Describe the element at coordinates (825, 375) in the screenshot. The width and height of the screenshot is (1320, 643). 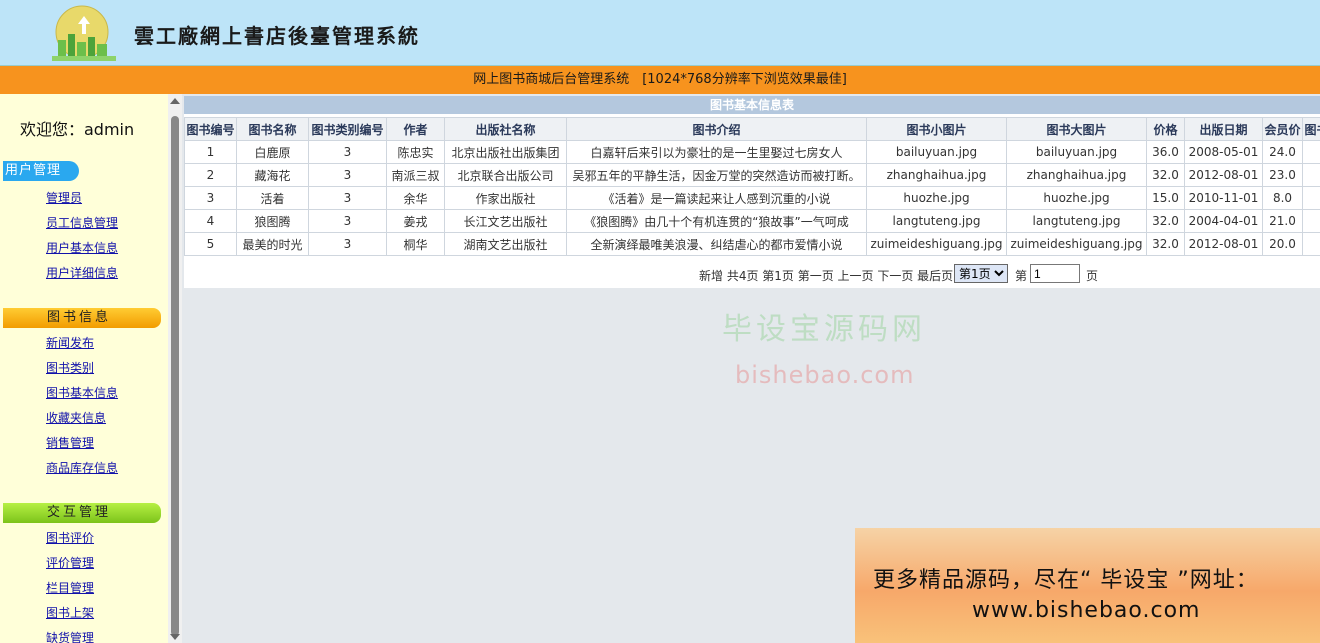
I see `watermark-url: bishebao.com` at that location.